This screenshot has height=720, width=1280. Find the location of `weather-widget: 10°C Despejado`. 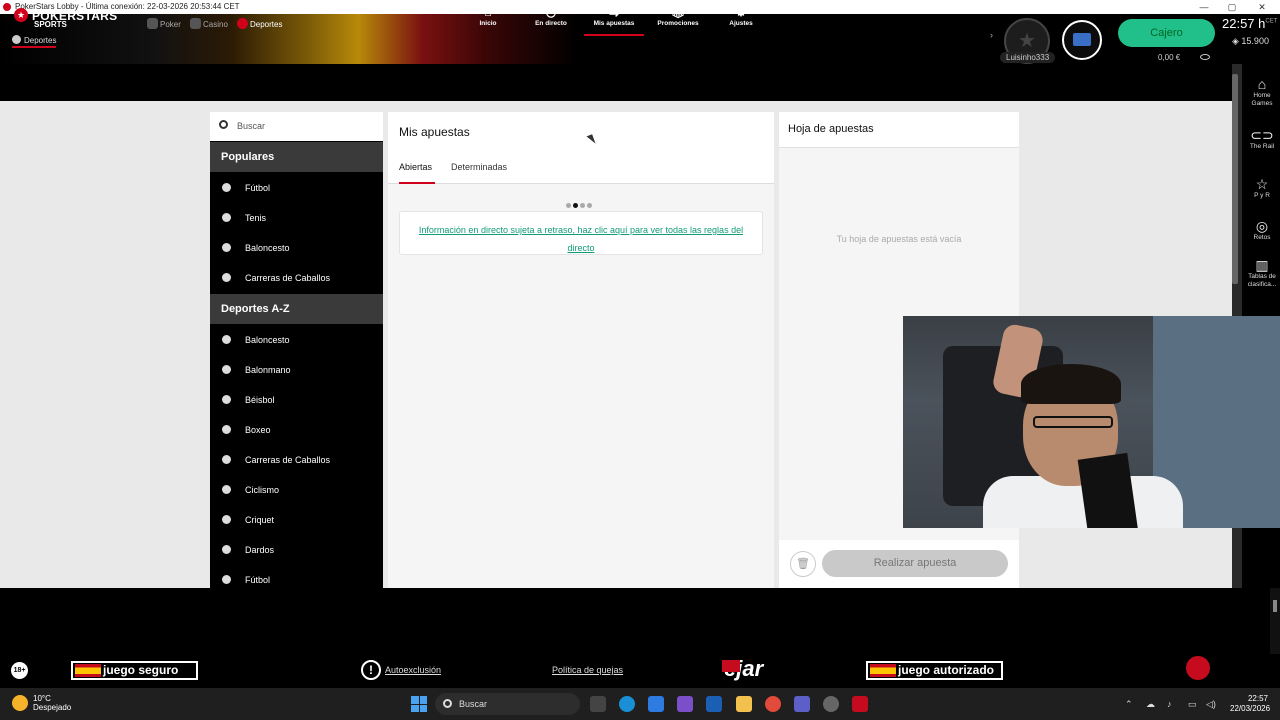

weather-widget: 10°C Despejado is located at coordinates (52, 703).